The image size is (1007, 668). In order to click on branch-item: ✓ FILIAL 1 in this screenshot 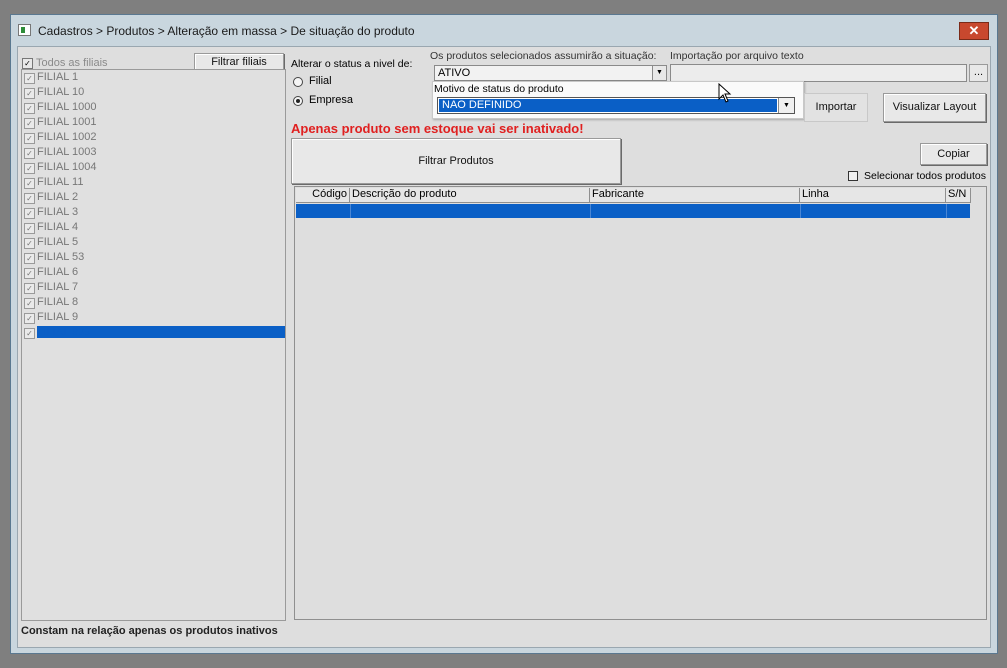, I will do `click(153, 78)`.